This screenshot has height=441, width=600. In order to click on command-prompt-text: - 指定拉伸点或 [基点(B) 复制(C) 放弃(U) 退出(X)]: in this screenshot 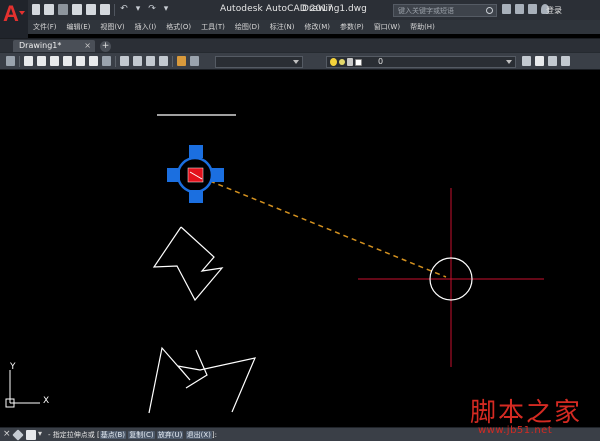, I will do `click(132, 435)`.